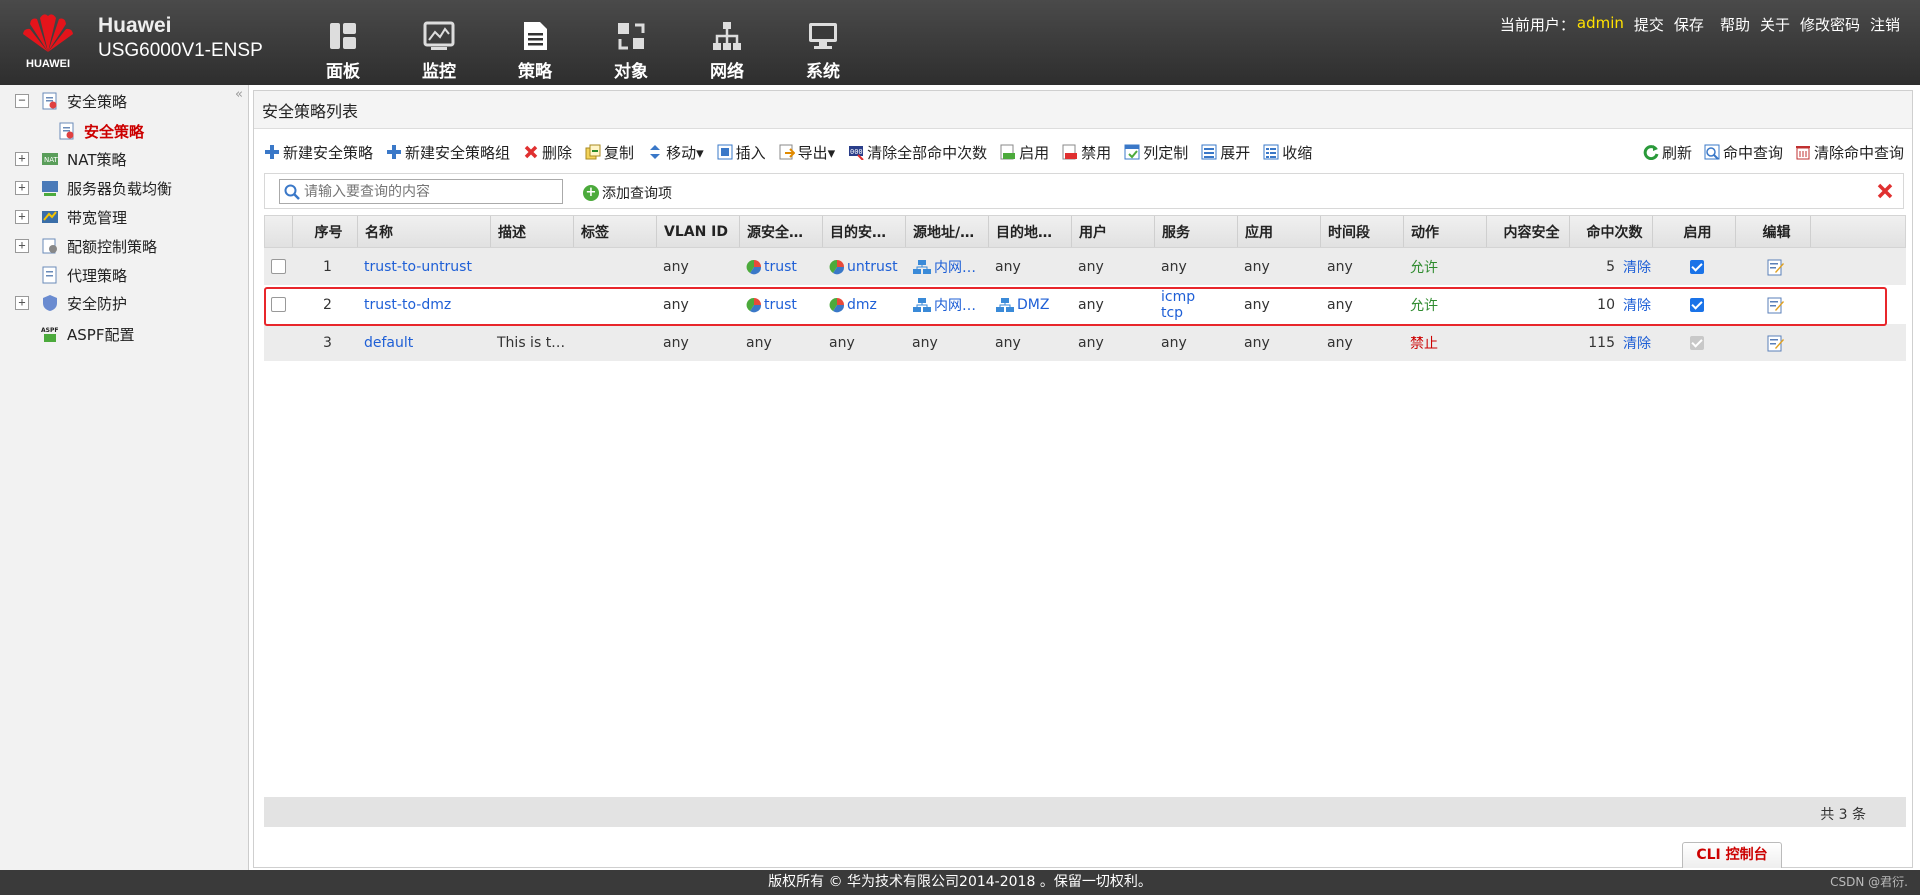  I want to click on sidebar-item-bandwidth: + 带宽管理, so click(63, 217).